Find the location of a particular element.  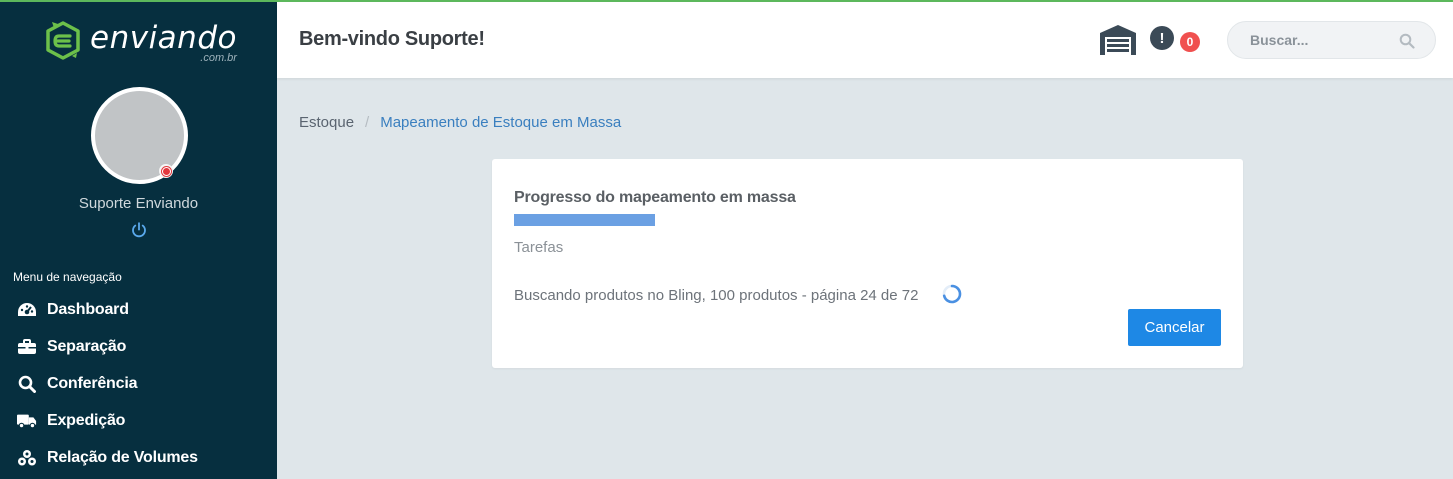

alert-icon: ! is located at coordinates (1162, 38).